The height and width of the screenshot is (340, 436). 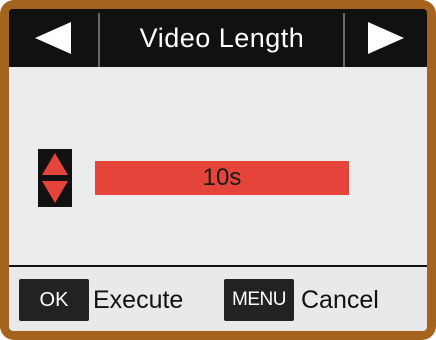 I want to click on previous-button, so click(x=53, y=38).